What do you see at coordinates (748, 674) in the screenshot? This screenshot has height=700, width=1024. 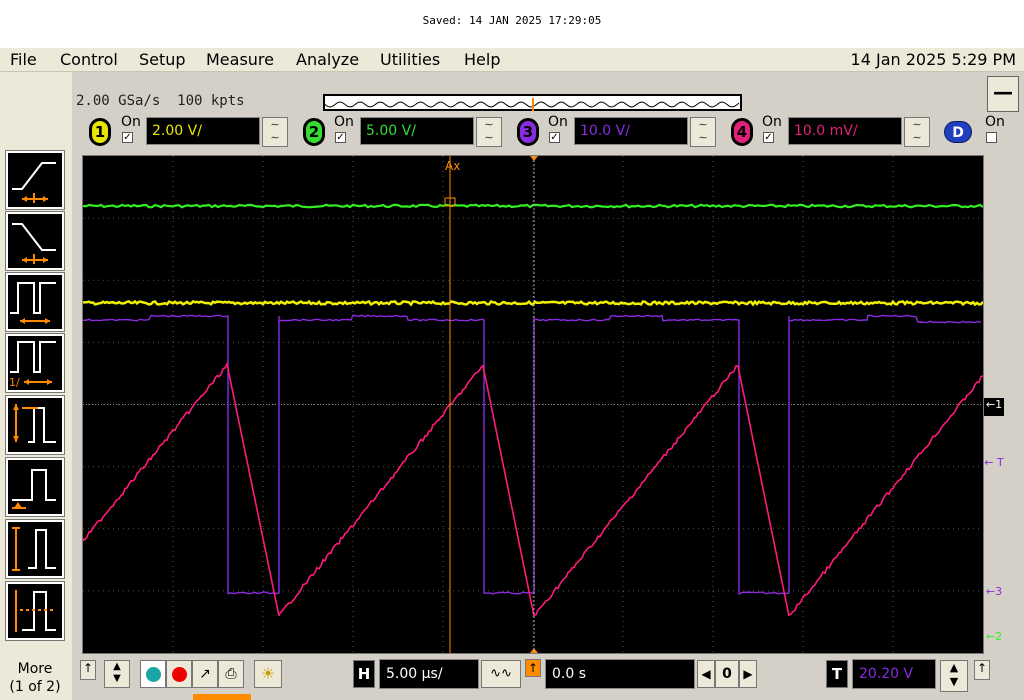 I see `delay-right-button: ▶` at bounding box center [748, 674].